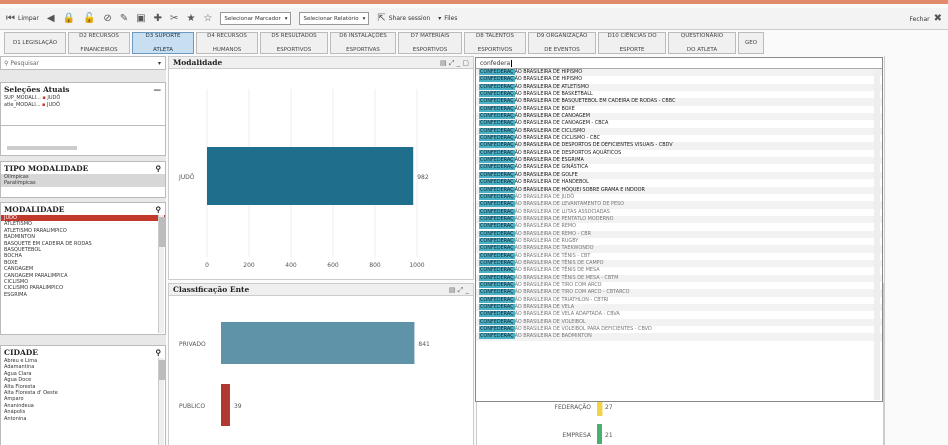 The width and height of the screenshot is (948, 445). Describe the element at coordinates (140, 18) in the screenshot. I see `layout-icon: ▣` at that location.